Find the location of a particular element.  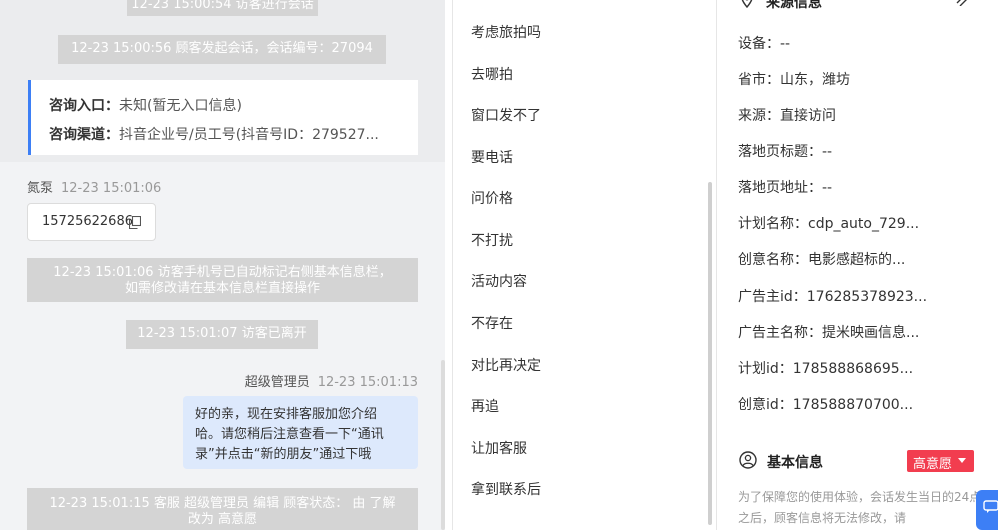

quick-reply-item: 考虑旅拍吗 is located at coordinates (506, 32).